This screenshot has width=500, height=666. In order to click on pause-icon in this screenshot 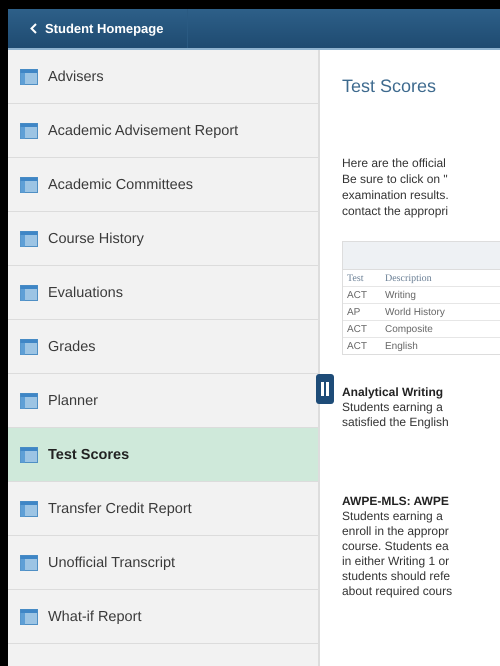, I will do `click(325, 389)`.